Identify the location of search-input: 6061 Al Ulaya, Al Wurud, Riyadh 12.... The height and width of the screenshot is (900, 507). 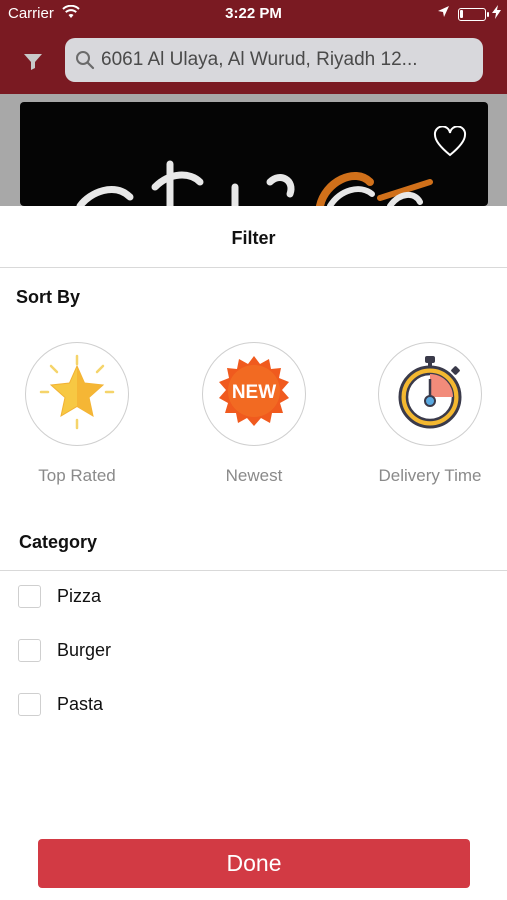
(274, 60).